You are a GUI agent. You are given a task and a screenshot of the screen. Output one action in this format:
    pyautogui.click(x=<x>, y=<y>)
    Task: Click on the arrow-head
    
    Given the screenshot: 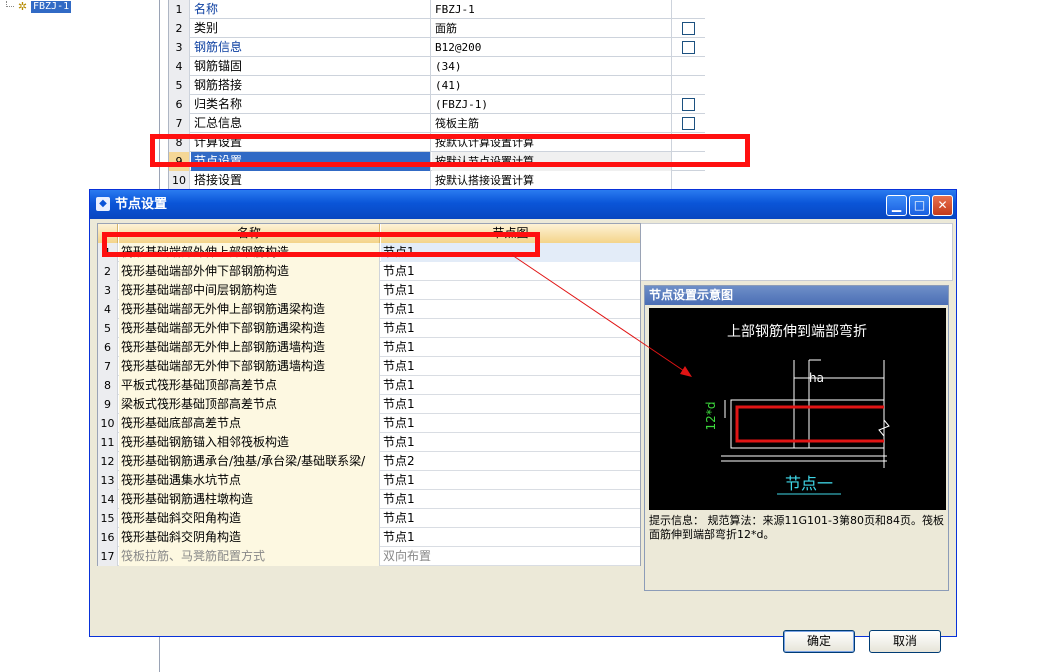 What is the action you would take?
    pyautogui.click(x=686, y=371)
    